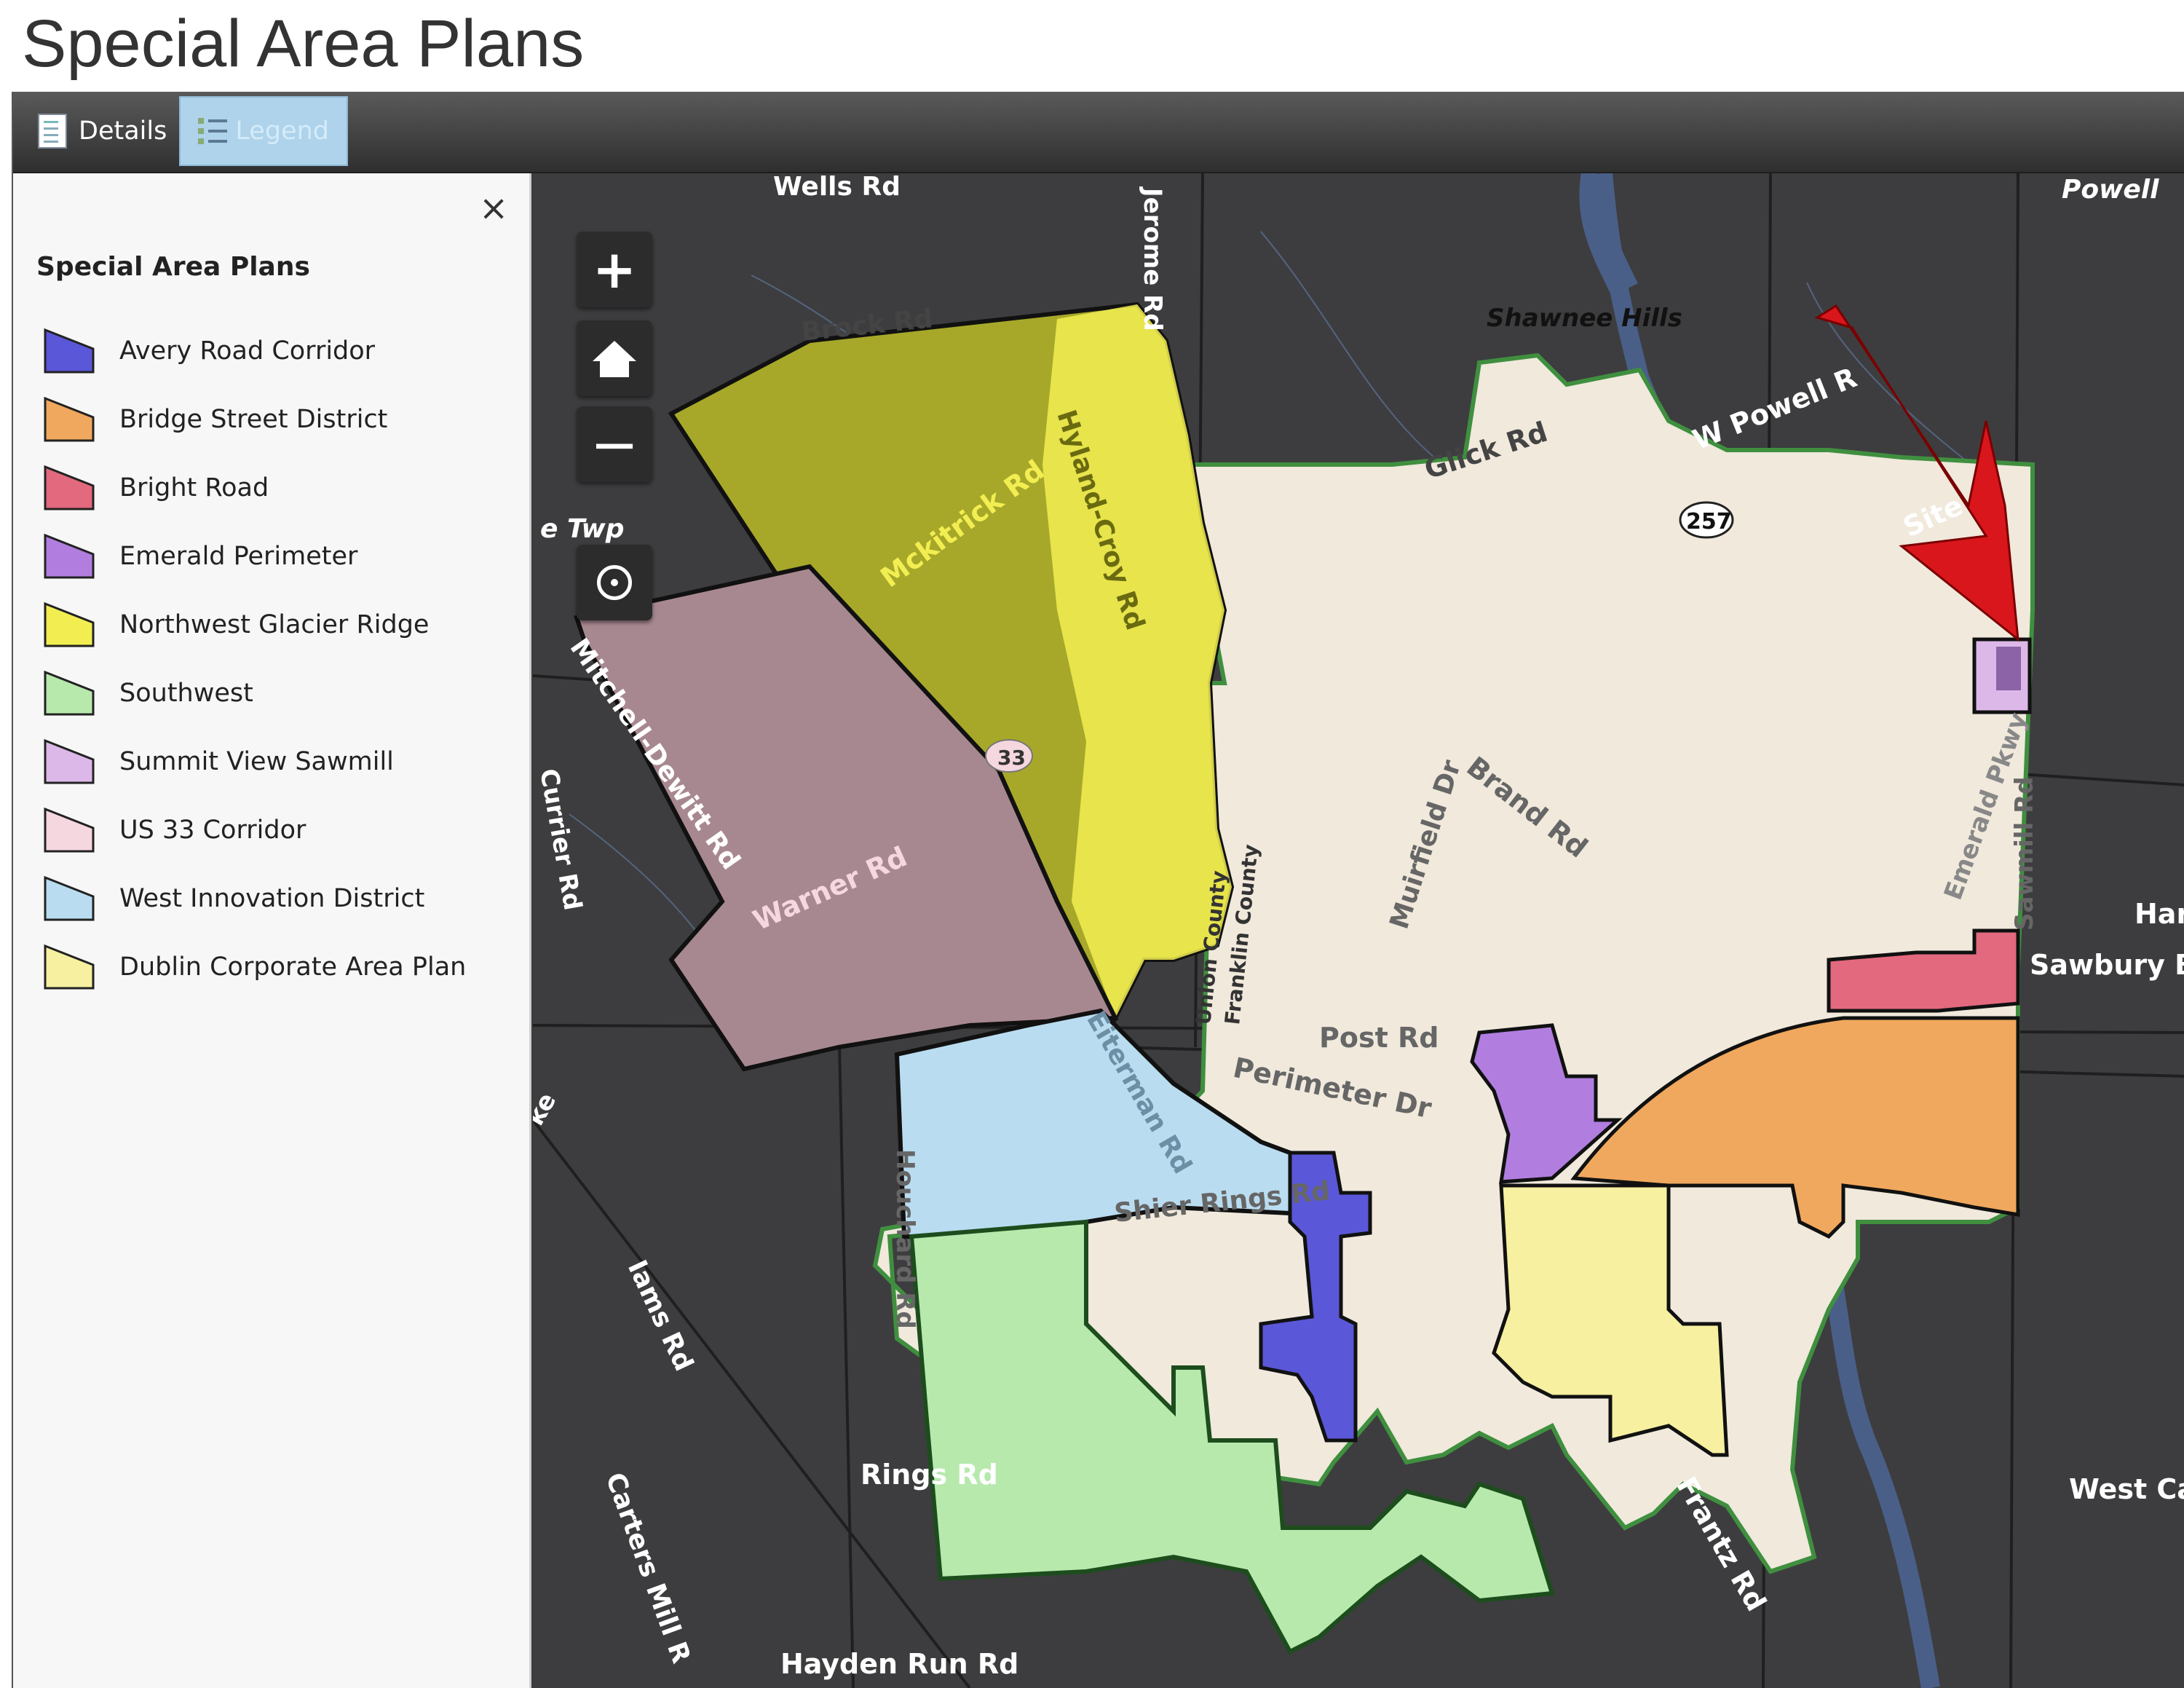  What do you see at coordinates (547, 1109) in the screenshot?
I see `label-ke: ke` at bounding box center [547, 1109].